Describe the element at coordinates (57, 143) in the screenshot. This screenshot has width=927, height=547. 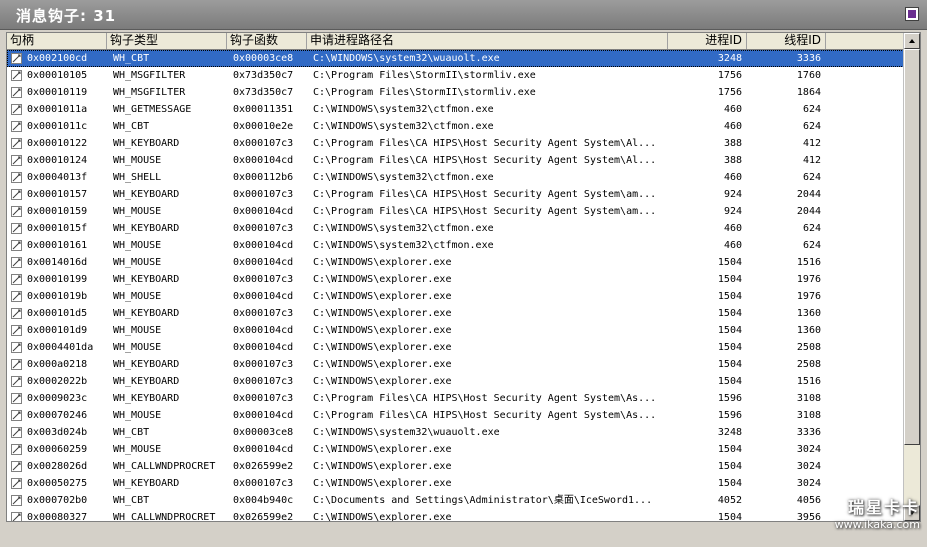
I see `cell-handle: 0x00010122` at that location.